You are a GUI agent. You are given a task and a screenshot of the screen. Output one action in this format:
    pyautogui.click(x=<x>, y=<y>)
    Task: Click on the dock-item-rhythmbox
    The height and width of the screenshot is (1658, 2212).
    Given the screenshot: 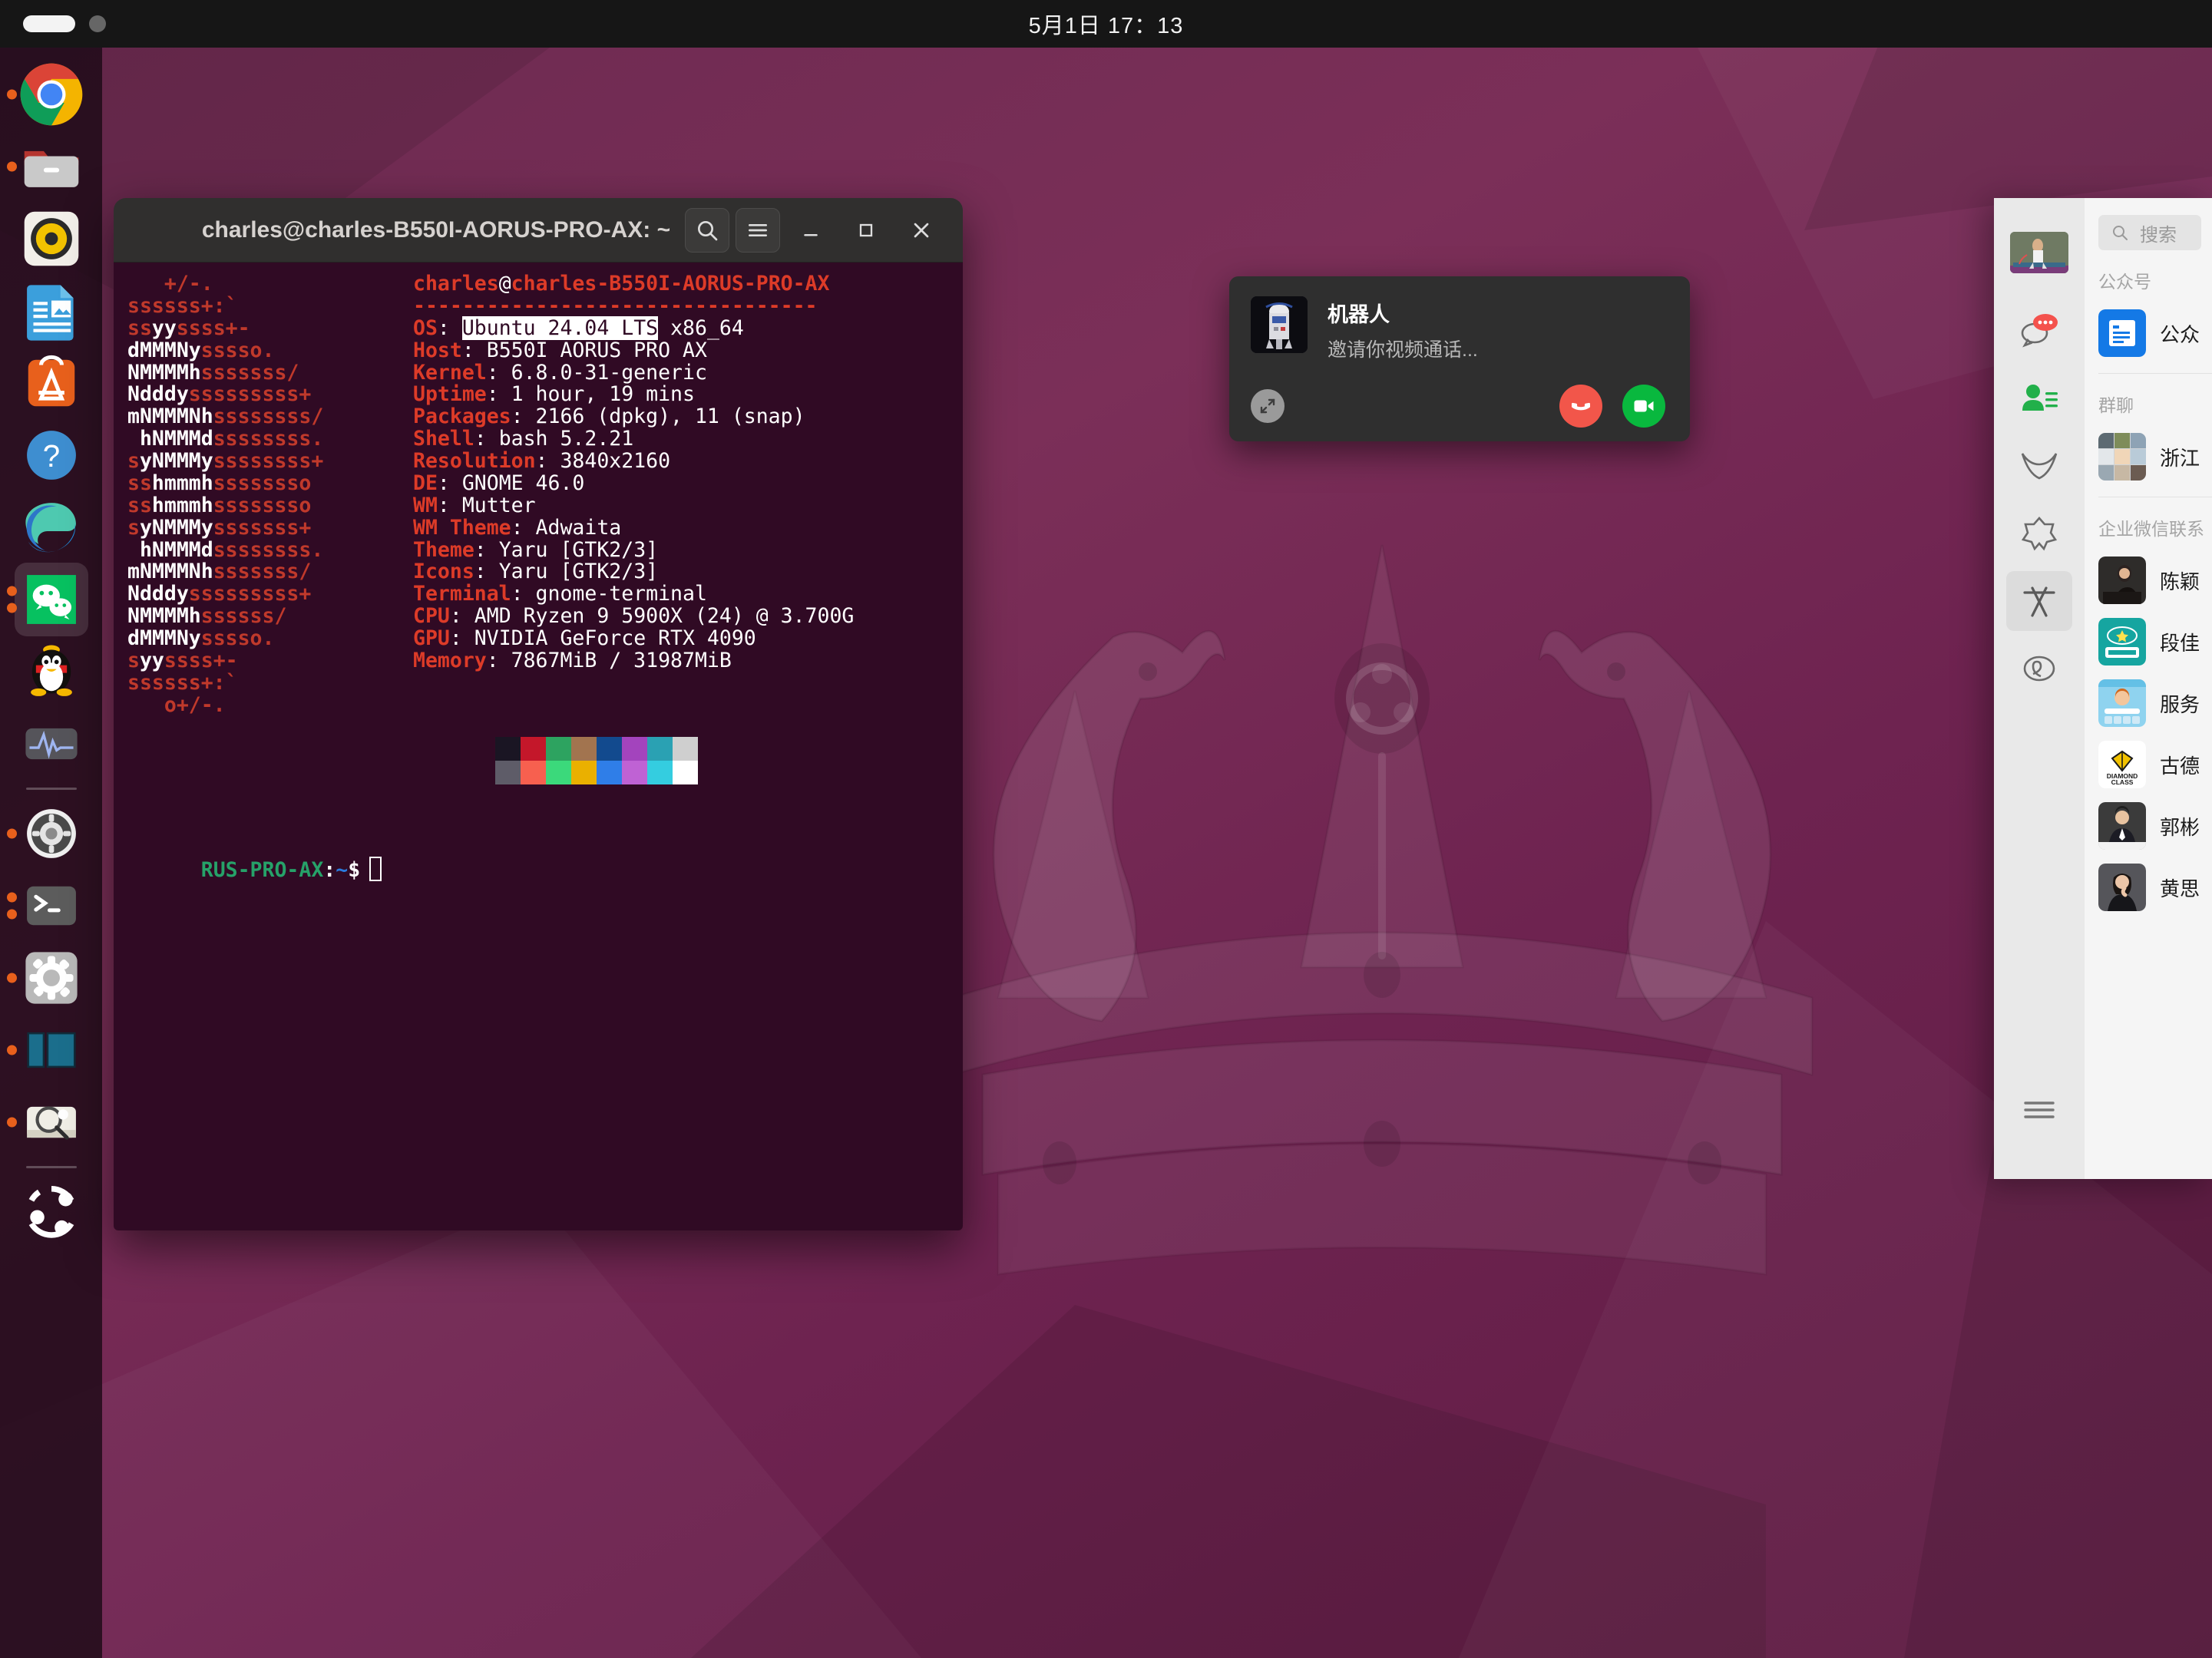 What is the action you would take?
    pyautogui.click(x=51, y=239)
    